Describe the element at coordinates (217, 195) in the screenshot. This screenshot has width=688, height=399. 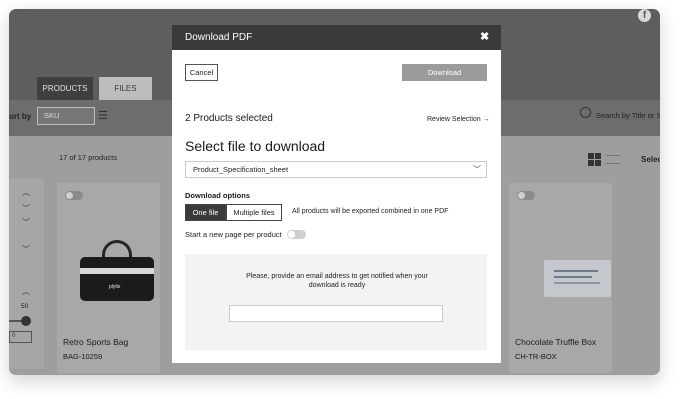
I see `download-options-label: Download options` at that location.